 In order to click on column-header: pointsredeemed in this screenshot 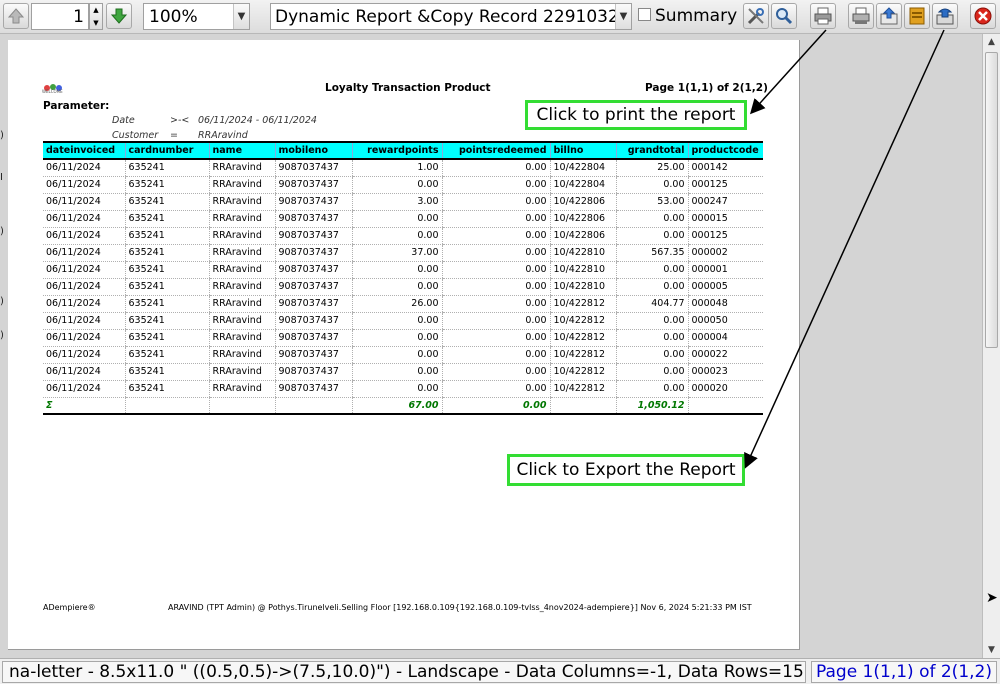, I will do `click(495, 150)`.